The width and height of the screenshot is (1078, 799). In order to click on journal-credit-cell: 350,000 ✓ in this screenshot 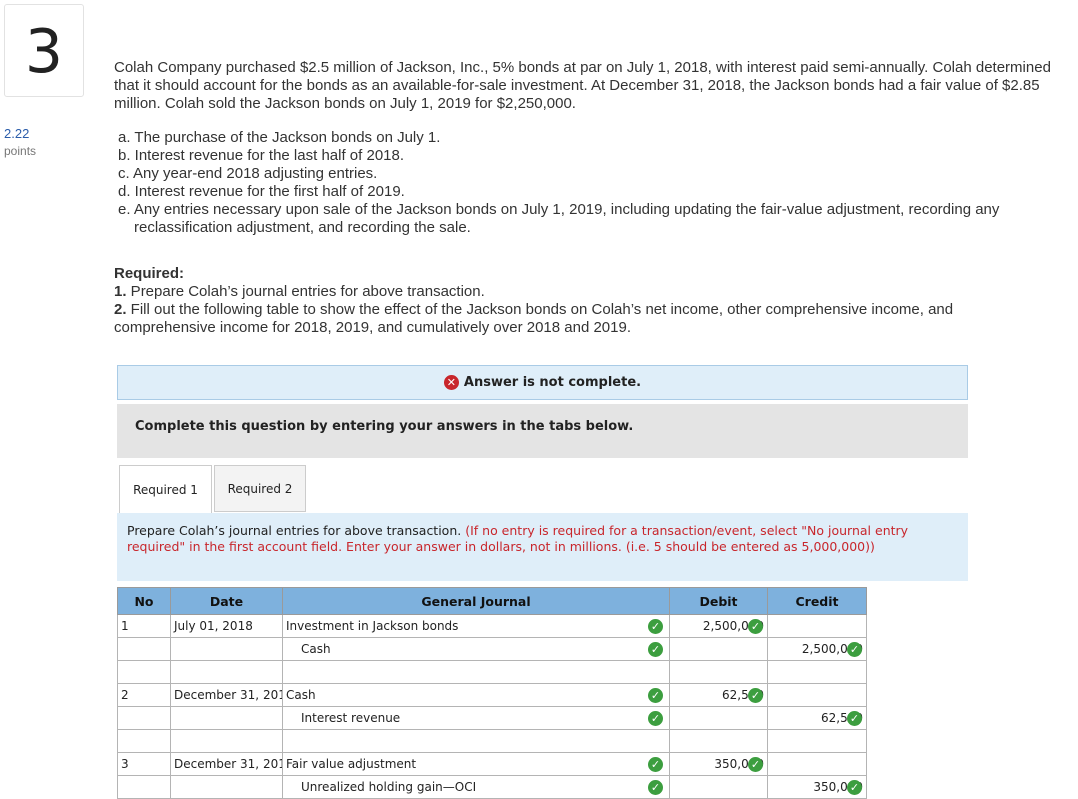, I will do `click(817, 787)`.